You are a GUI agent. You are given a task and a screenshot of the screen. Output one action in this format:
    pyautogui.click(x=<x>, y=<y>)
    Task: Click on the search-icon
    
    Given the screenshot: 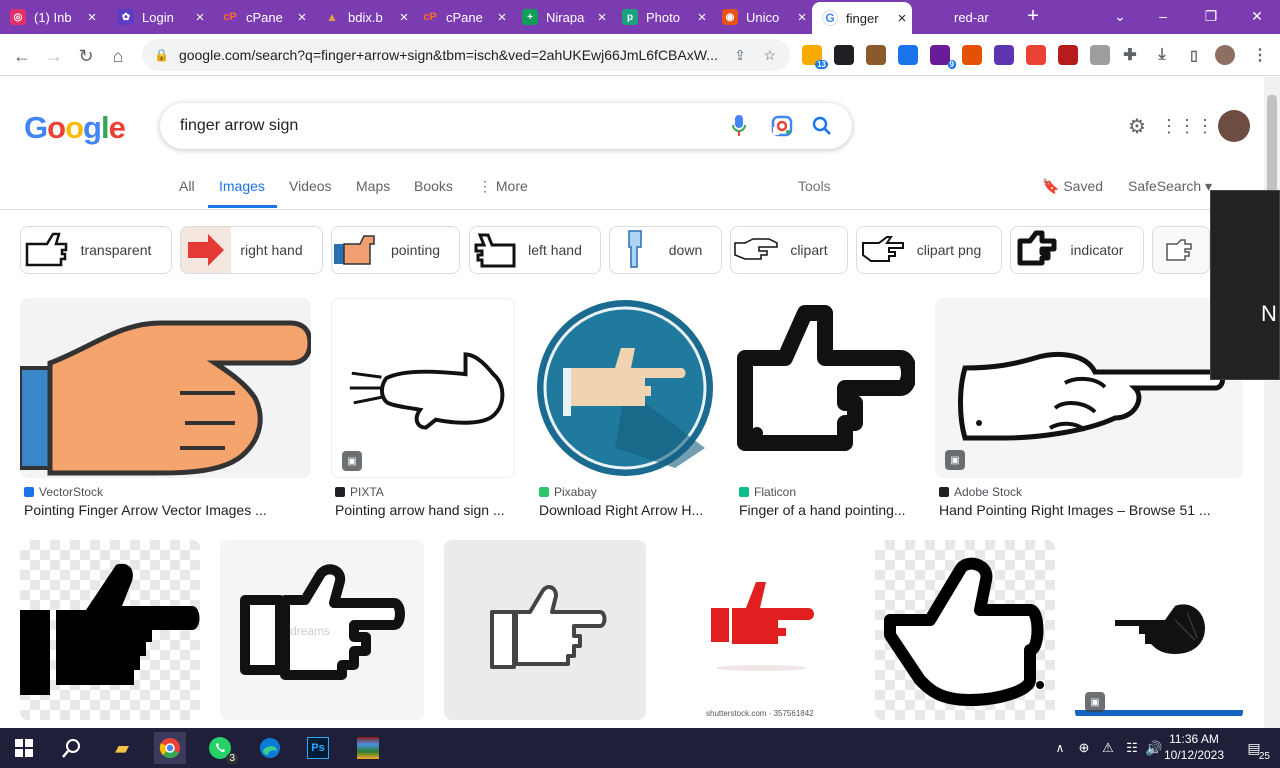 What is the action you would take?
    pyautogui.click(x=822, y=126)
    